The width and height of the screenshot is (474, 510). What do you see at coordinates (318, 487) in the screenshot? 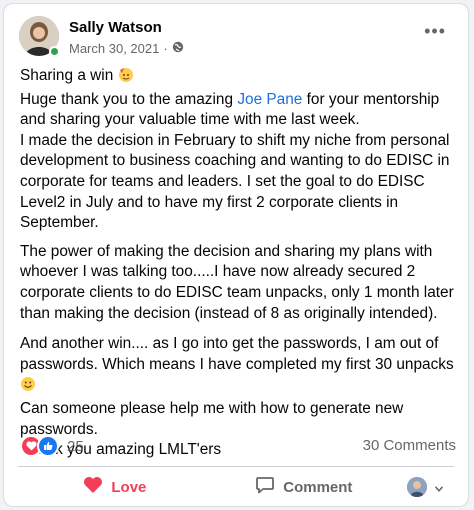
I see `comment-label: Comment` at bounding box center [318, 487].